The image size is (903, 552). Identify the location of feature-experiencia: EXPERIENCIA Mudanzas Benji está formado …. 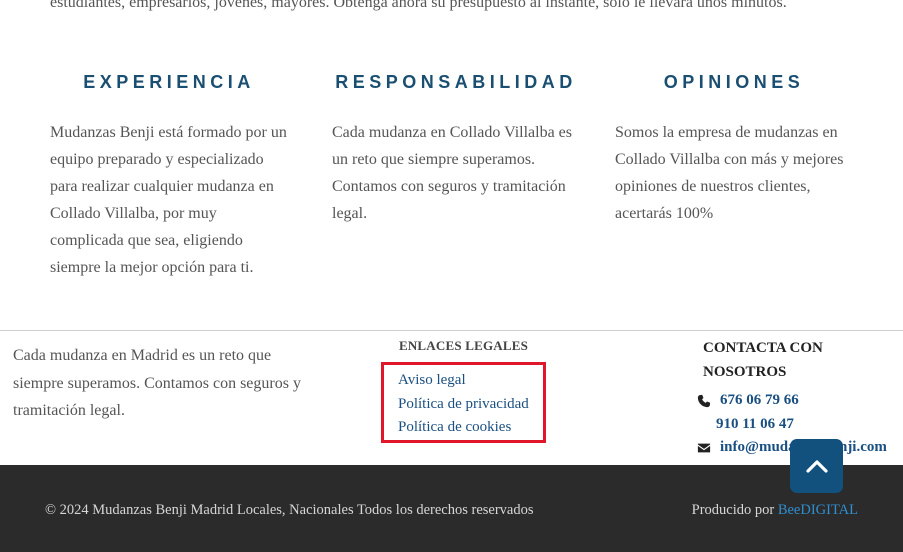
(169, 176).